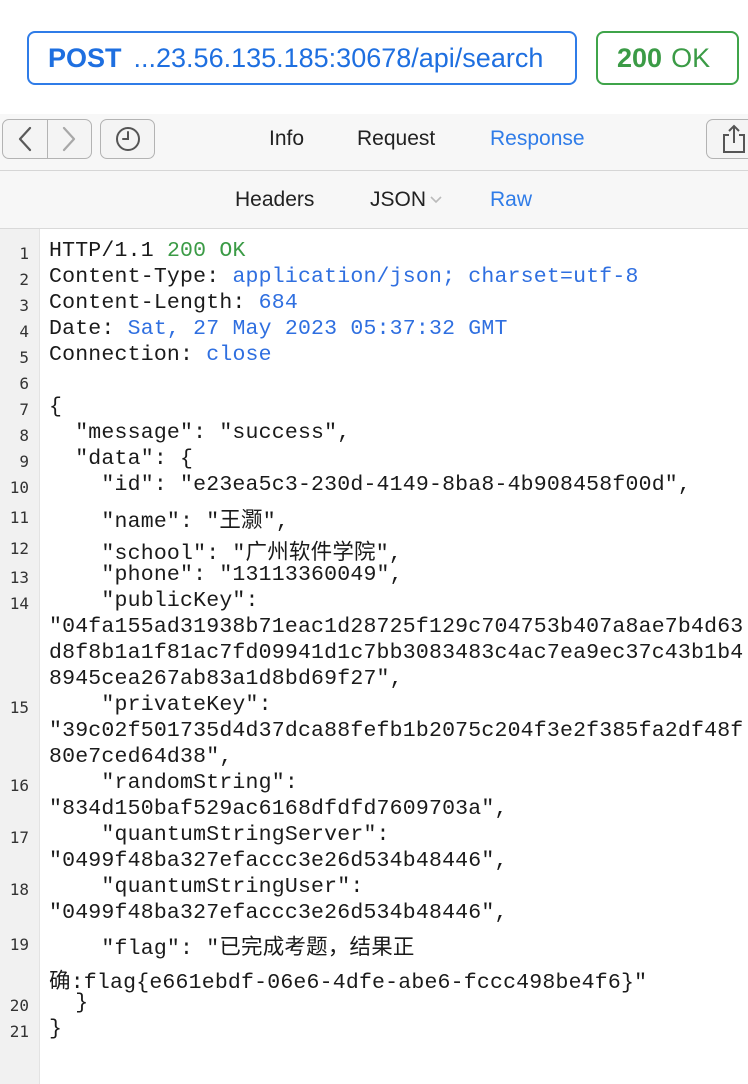 The width and height of the screenshot is (748, 1084). Describe the element at coordinates (121, 355) in the screenshot. I see `header-key: Connection:` at that location.